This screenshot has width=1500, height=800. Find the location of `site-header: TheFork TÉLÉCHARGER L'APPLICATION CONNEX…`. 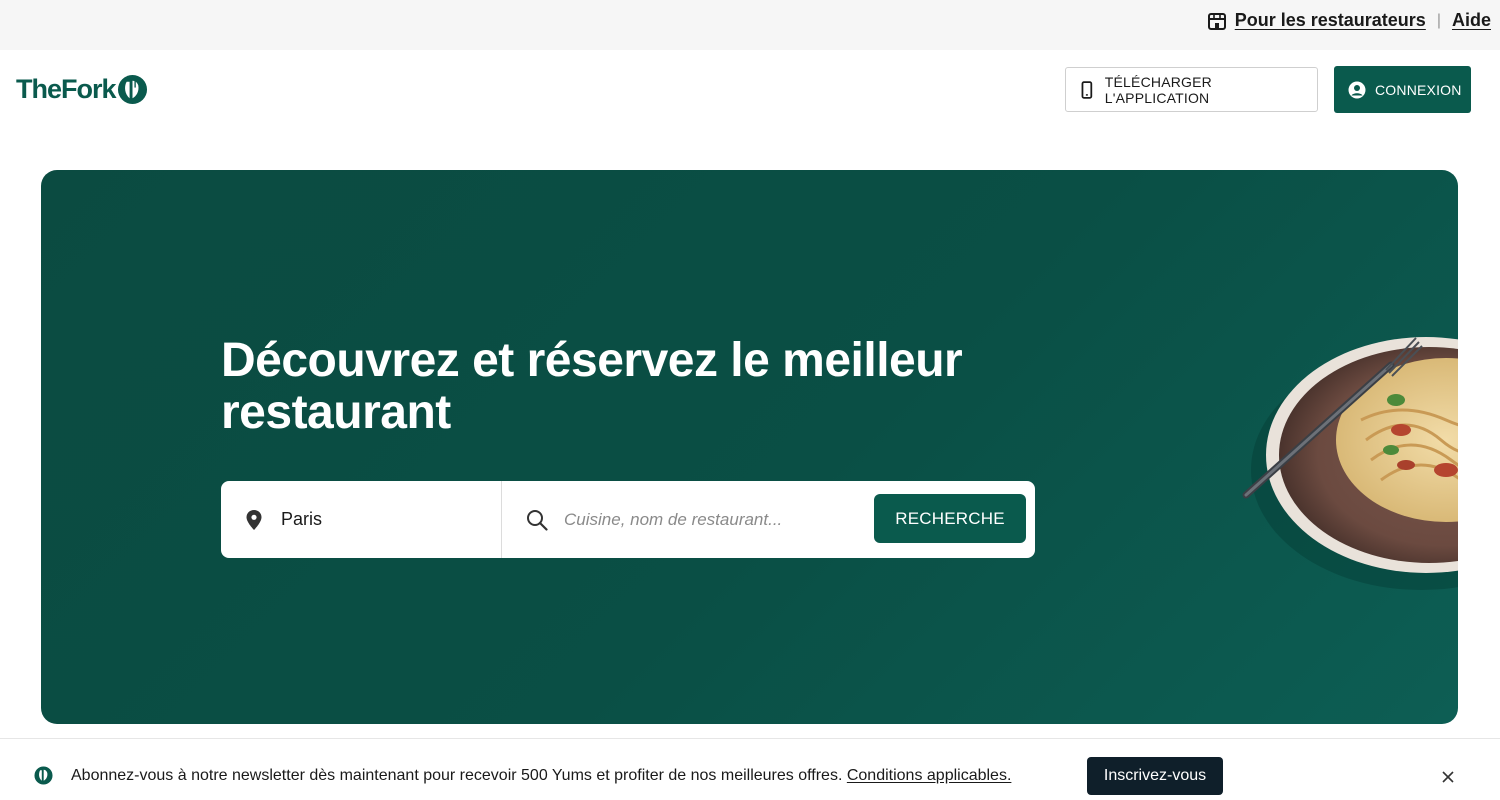

site-header: TheFork TÉLÉCHARGER L'APPLICATION CONNEX… is located at coordinates (750, 90).